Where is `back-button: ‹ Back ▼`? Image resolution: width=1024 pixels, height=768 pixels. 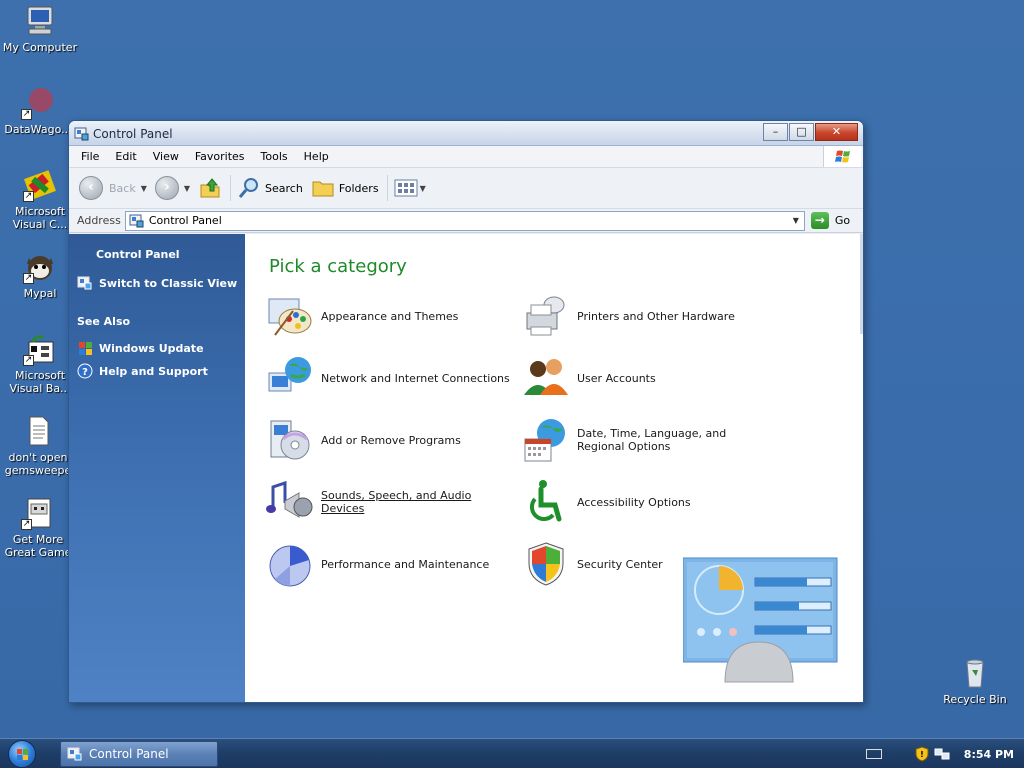 back-button: ‹ Back ▼ is located at coordinates (113, 188).